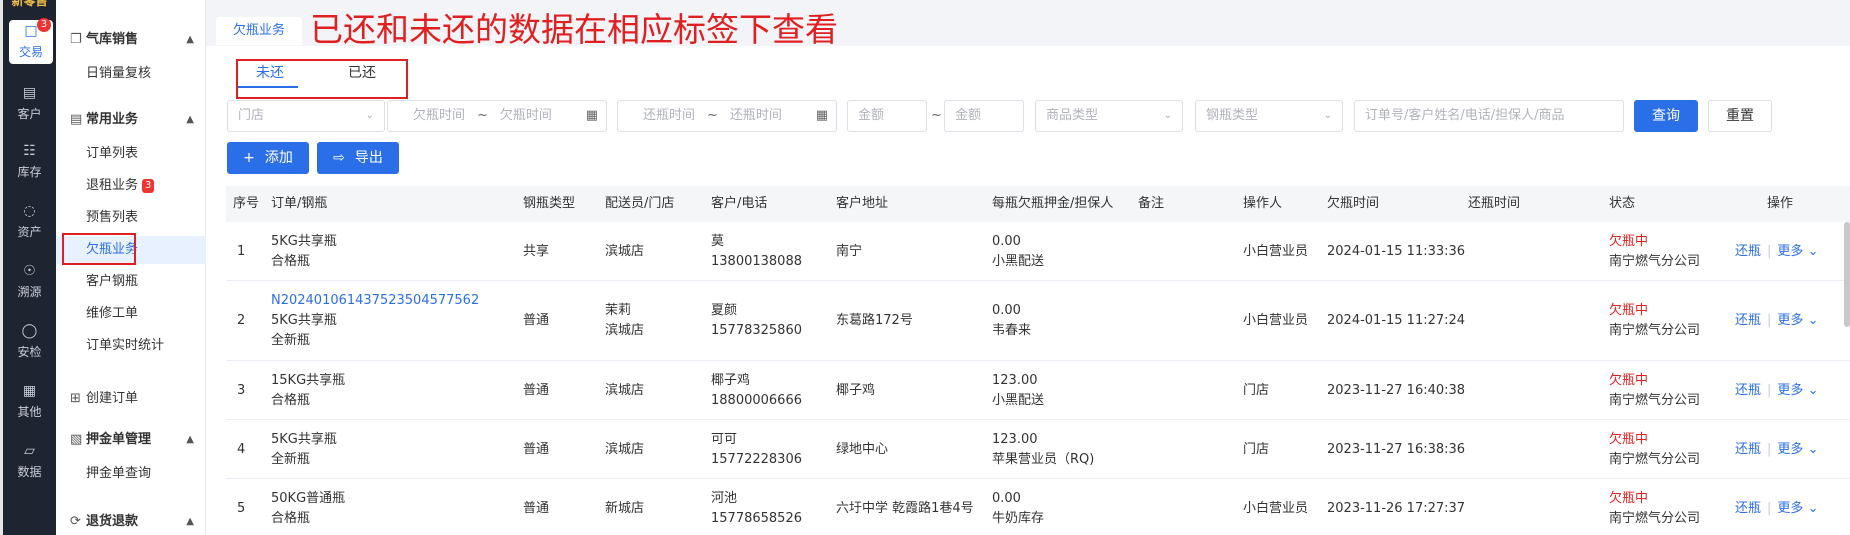 The height and width of the screenshot is (535, 1850). I want to click on reset-button: 重置, so click(1740, 116).